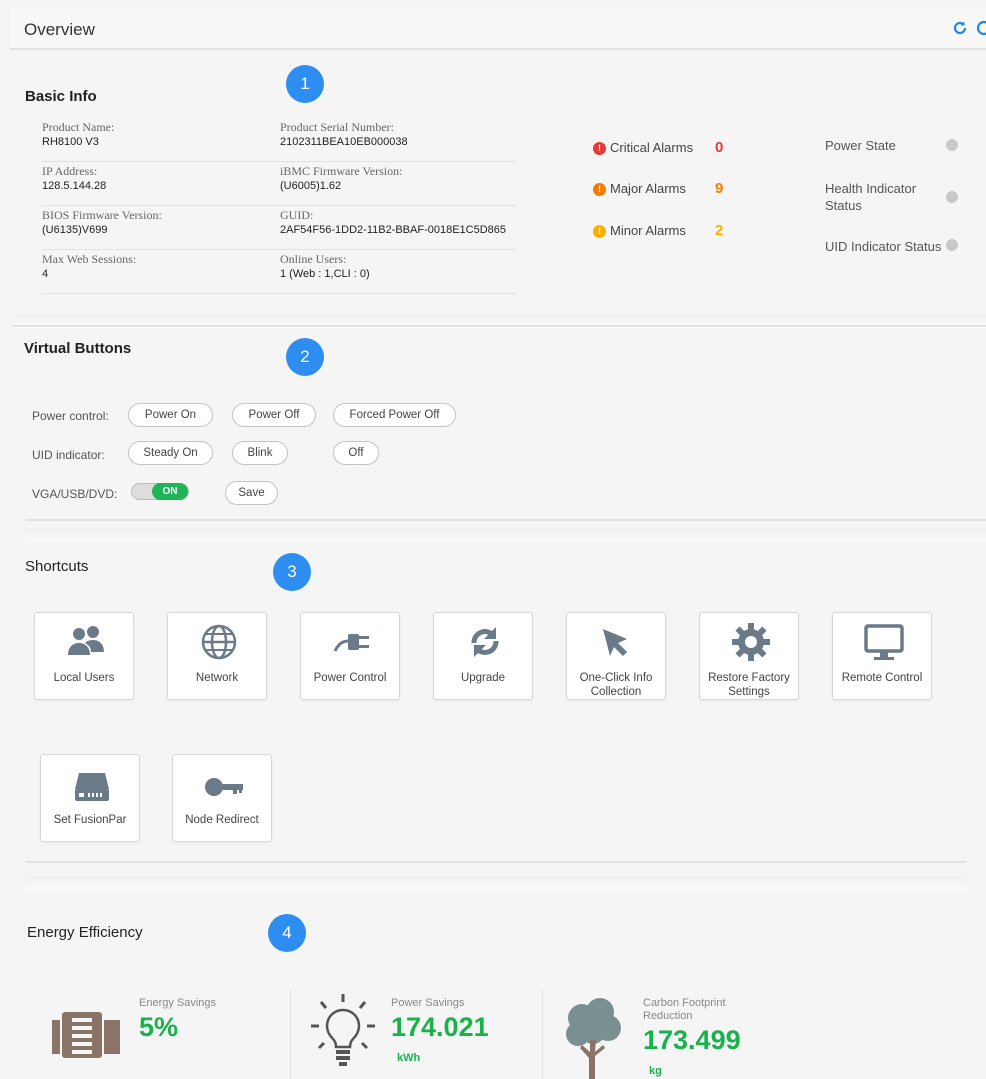 The image size is (986, 1079). What do you see at coordinates (593, 1038) in the screenshot?
I see `tree-icon` at bounding box center [593, 1038].